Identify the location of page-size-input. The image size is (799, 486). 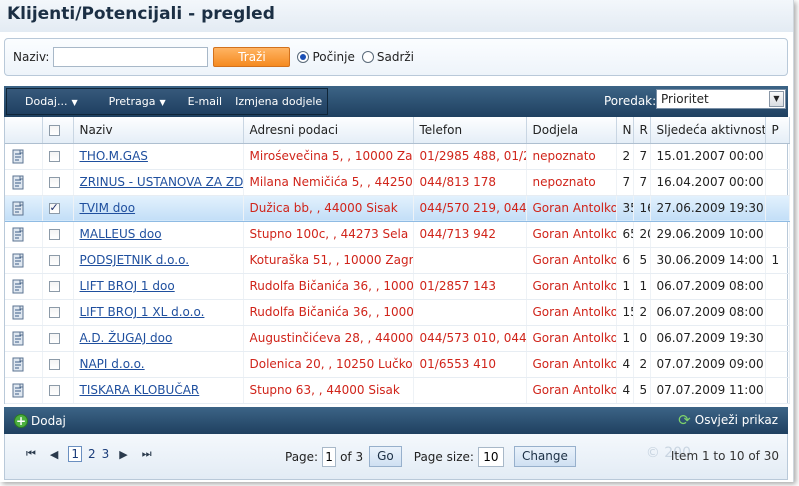
(490, 456).